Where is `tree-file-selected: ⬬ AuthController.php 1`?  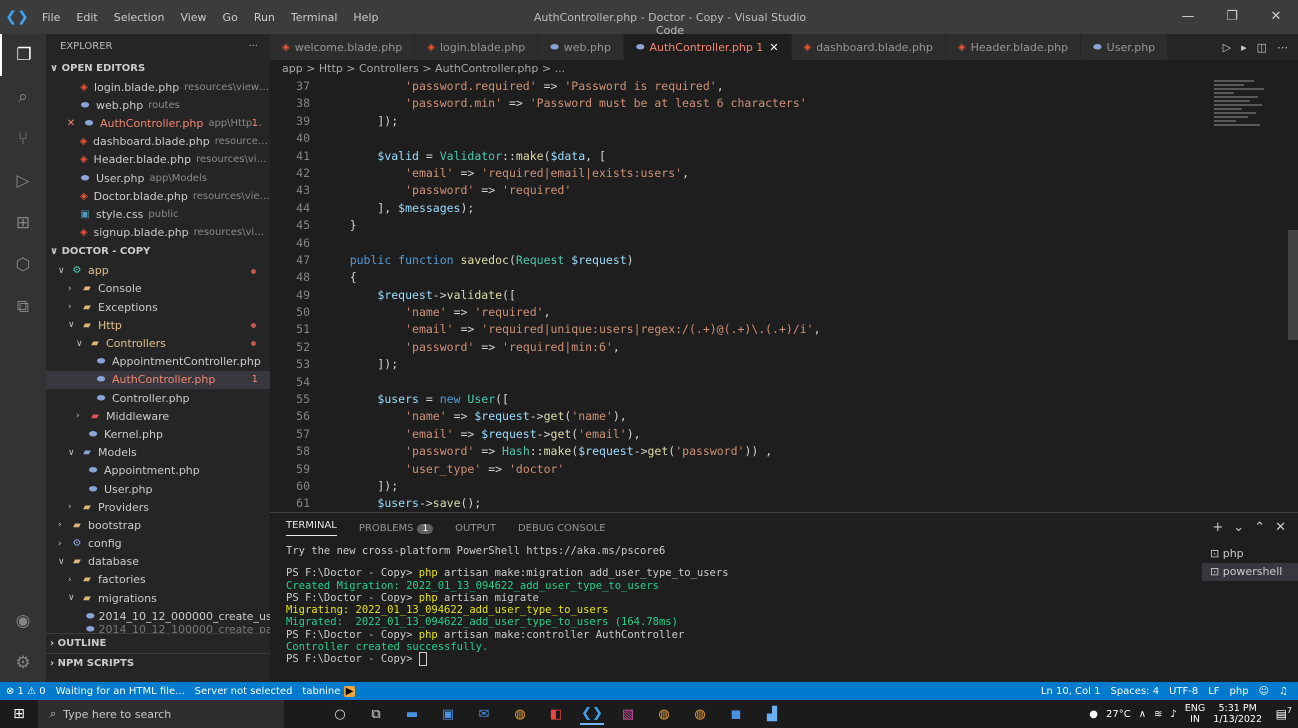
tree-file-selected: ⬬ AuthController.php 1 is located at coordinates (158, 379).